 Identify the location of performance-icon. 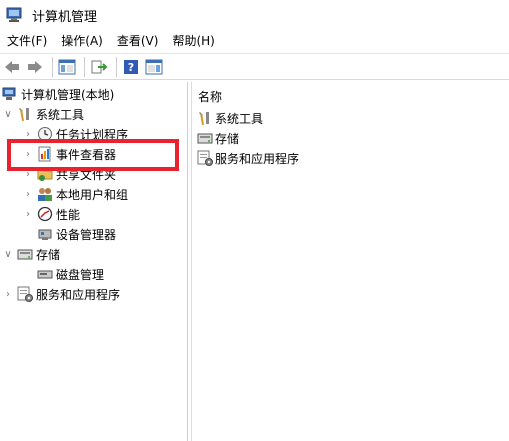
(45, 214).